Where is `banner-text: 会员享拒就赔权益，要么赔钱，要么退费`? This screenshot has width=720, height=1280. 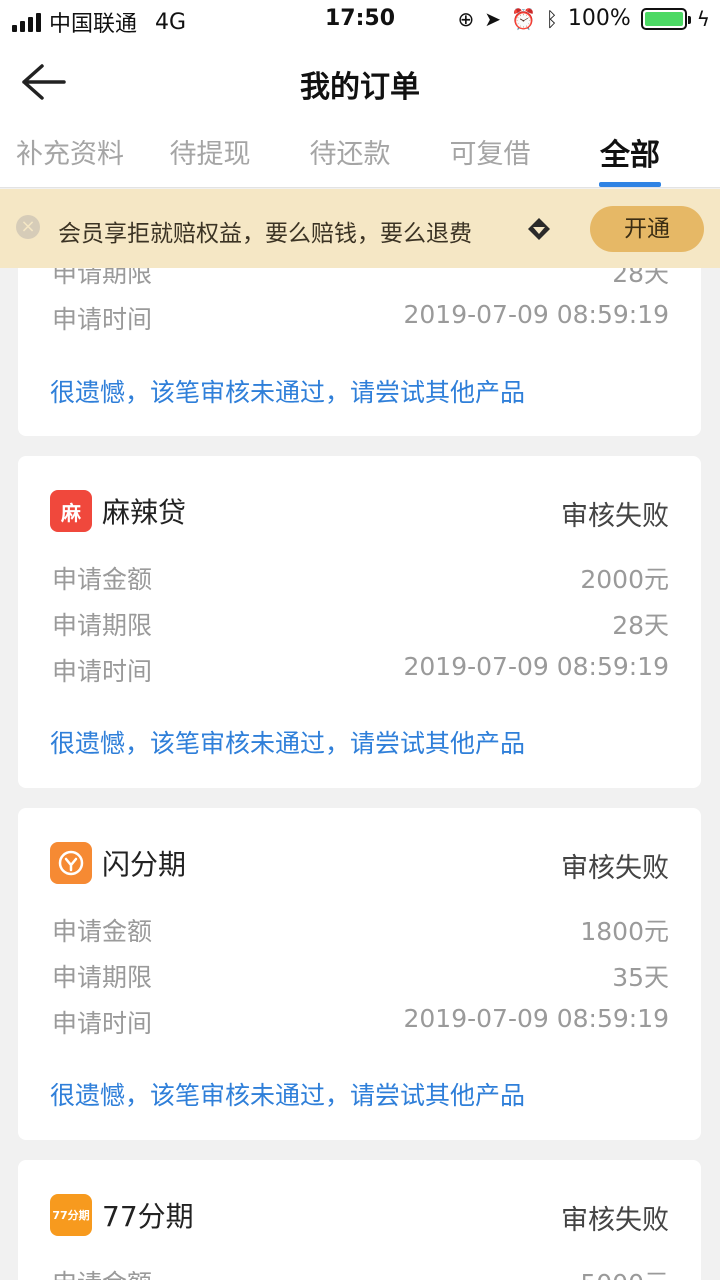
banner-text: 会员享拒就赔权益，要么赔钱，要么退费 is located at coordinates (265, 234).